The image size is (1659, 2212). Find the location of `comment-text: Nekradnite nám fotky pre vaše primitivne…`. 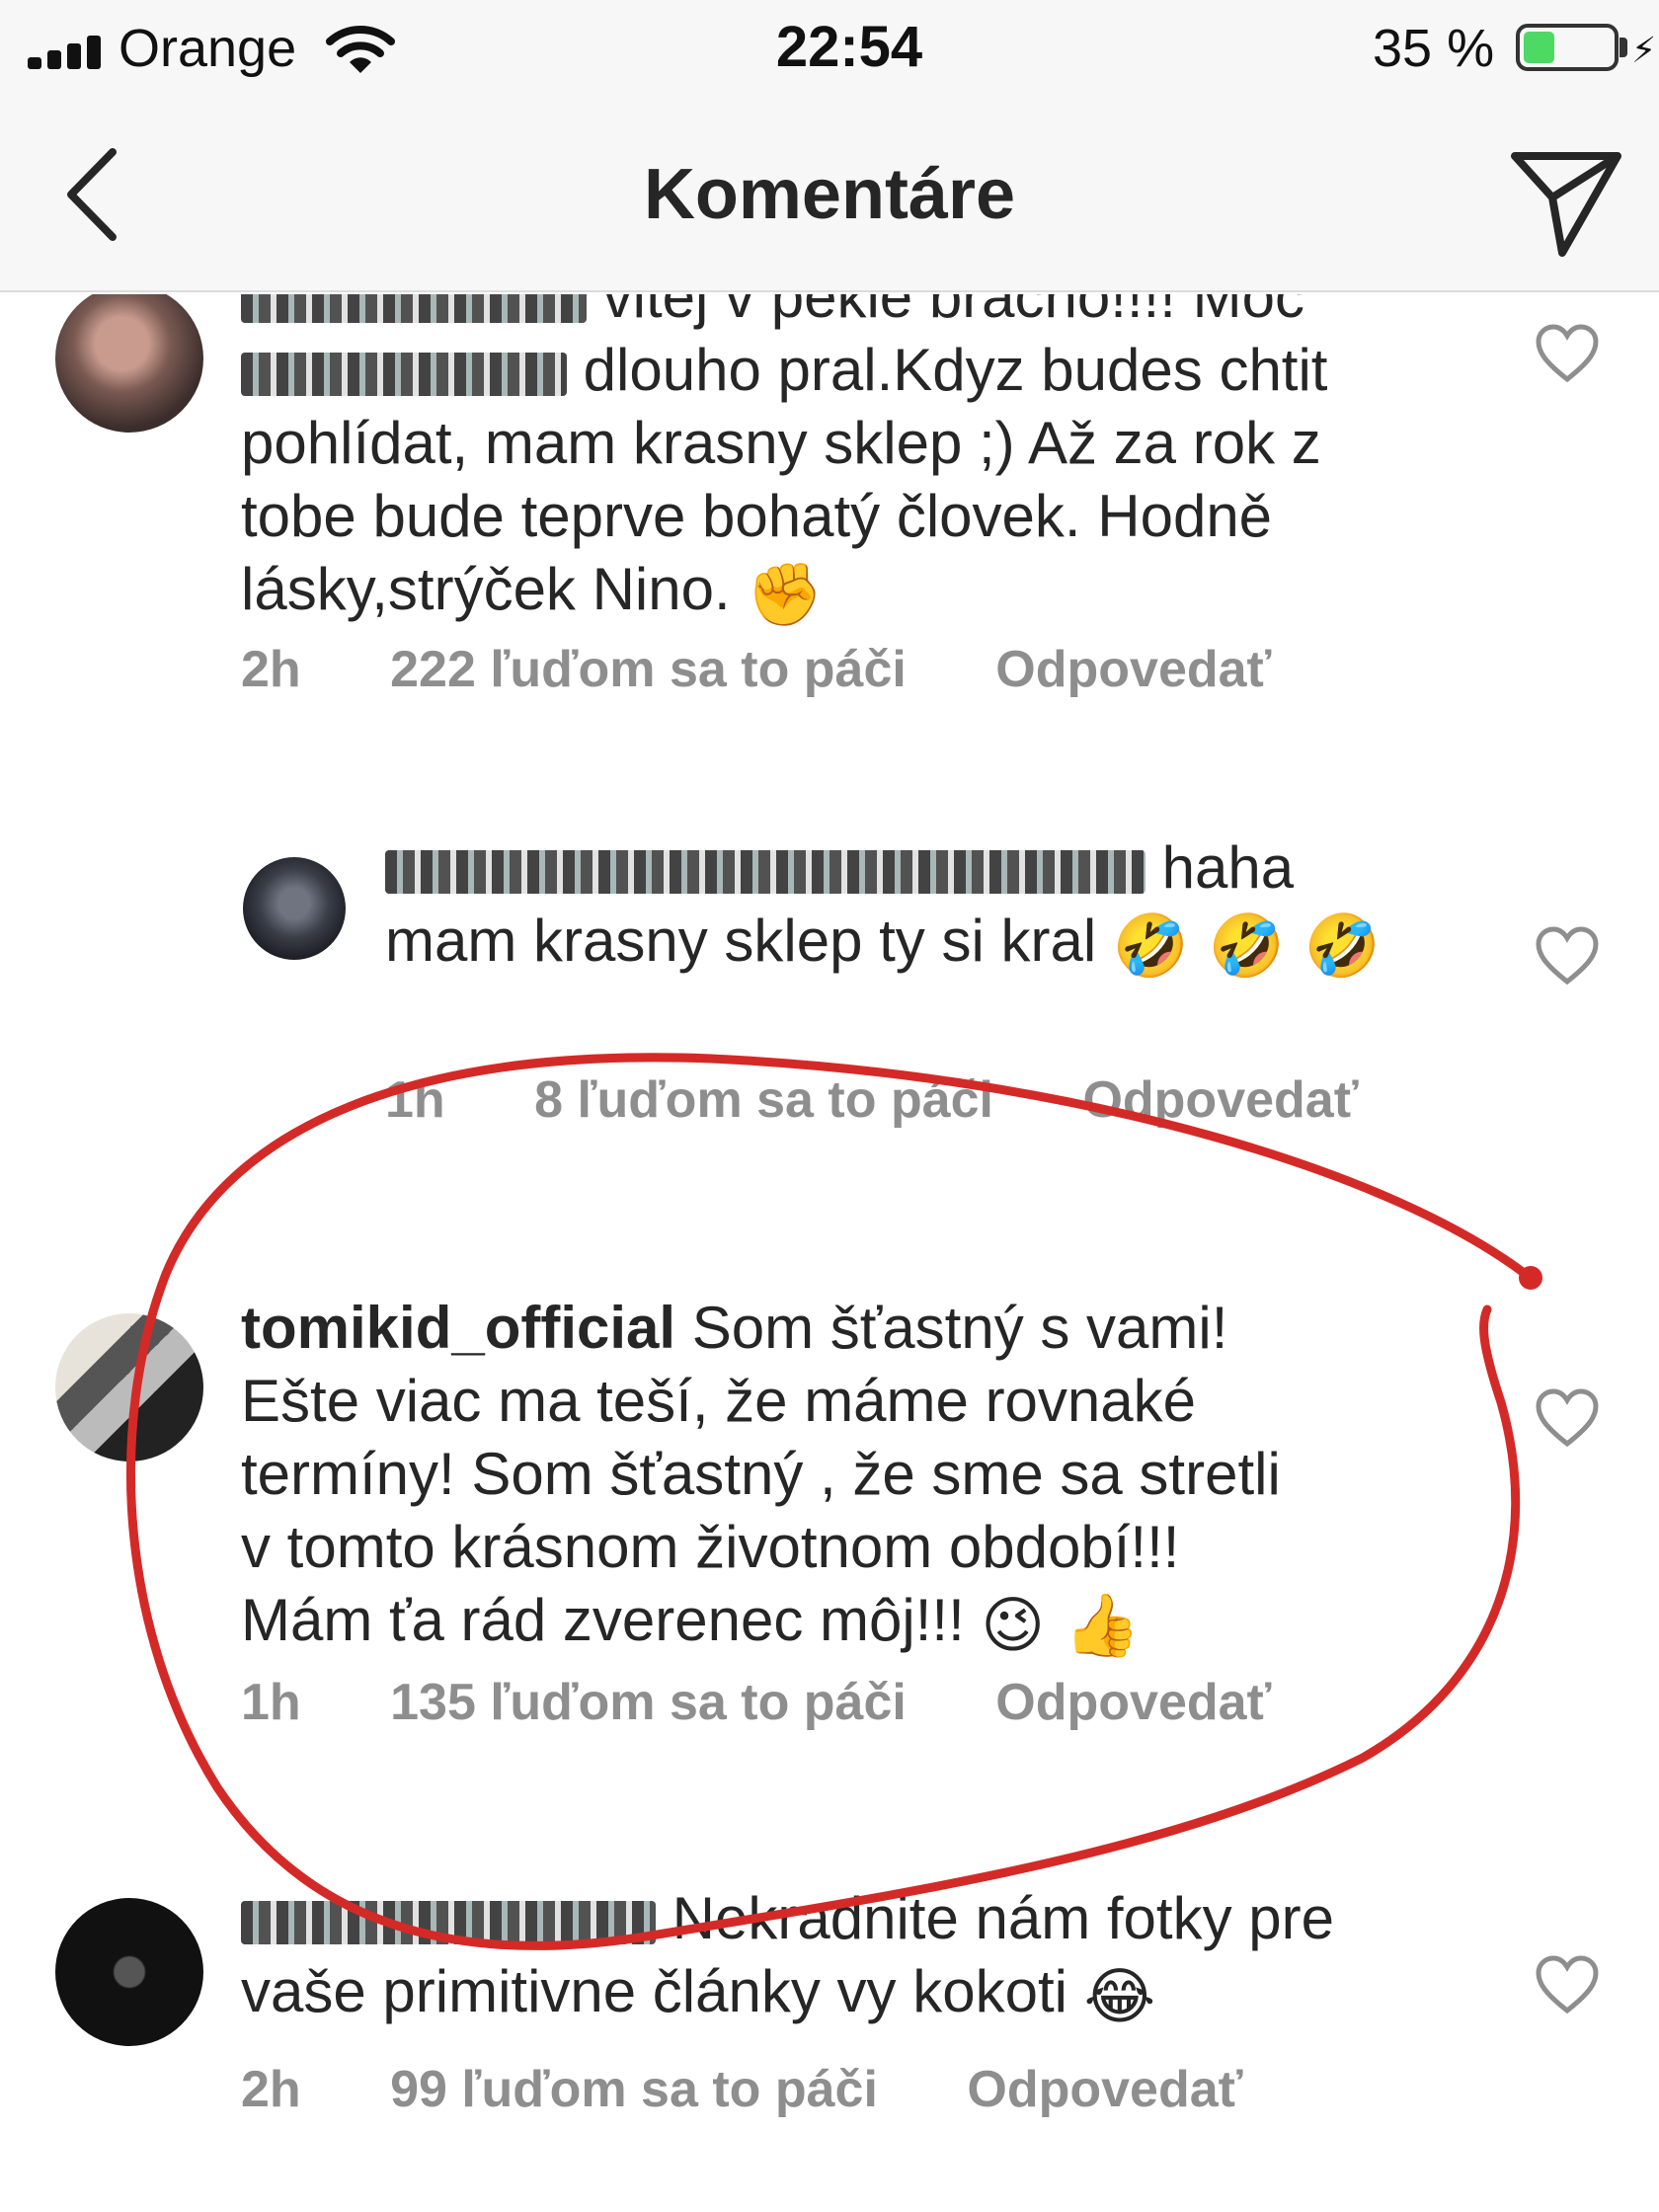

comment-text: Nekradnite nám fotky pre vaše primitivne… is located at coordinates (788, 1959).